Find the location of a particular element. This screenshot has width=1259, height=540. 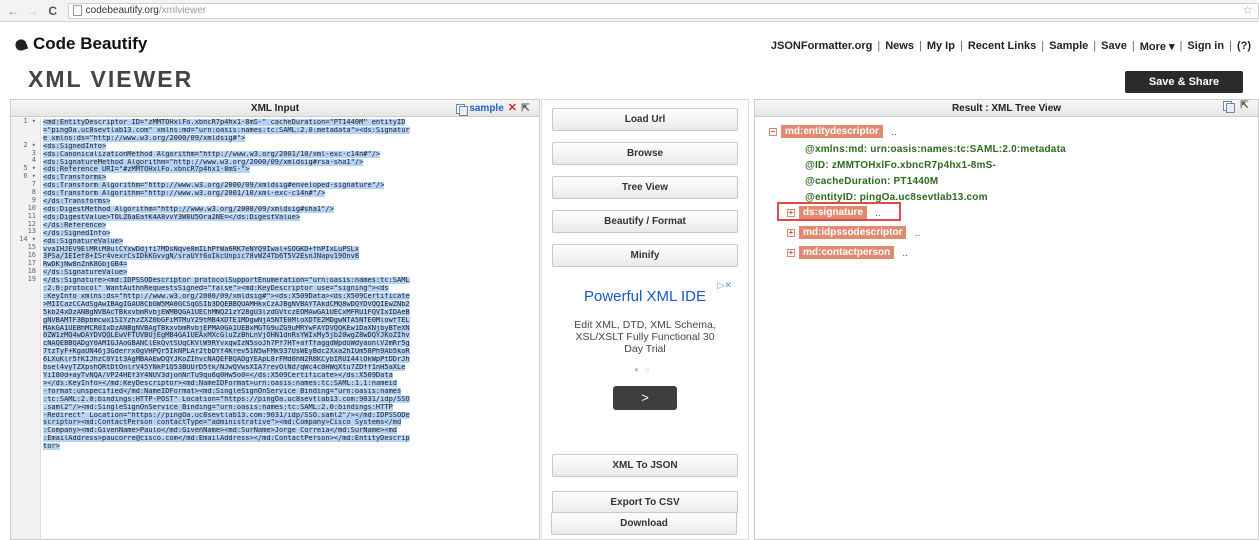

export-csv-button: Export To CSV is located at coordinates (645, 502).